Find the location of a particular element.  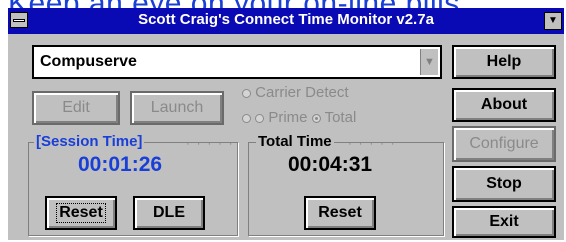

launch-button: Launch is located at coordinates (177, 108).